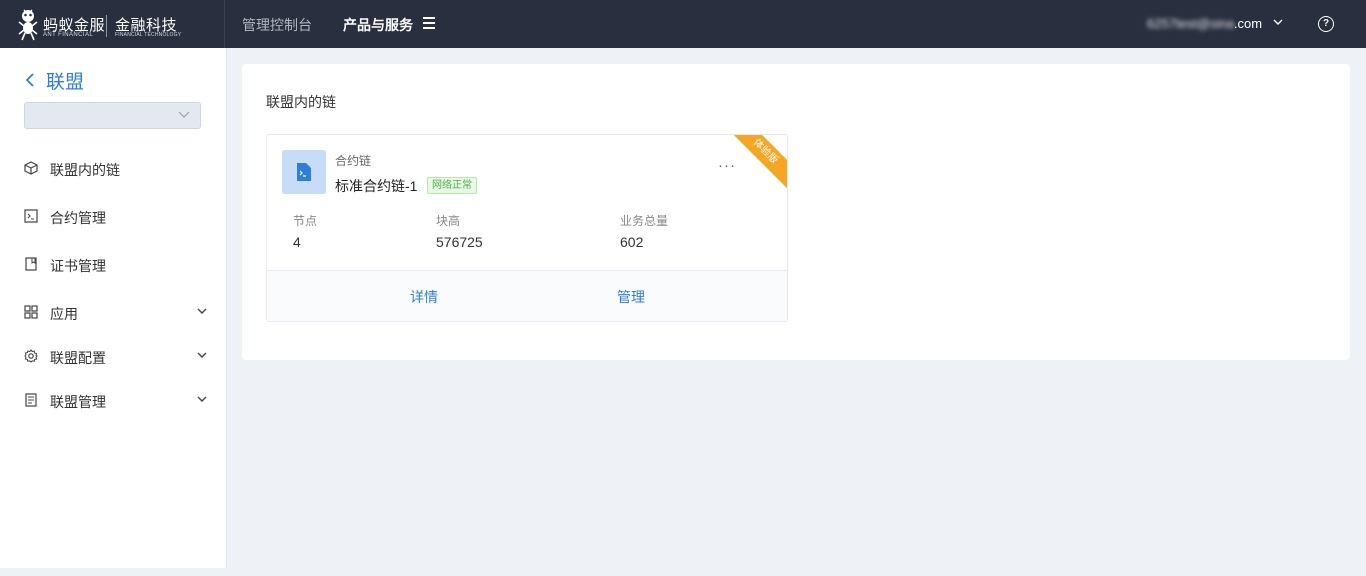 The width and height of the screenshot is (1366, 576). What do you see at coordinates (78, 402) in the screenshot?
I see `sidebar-item-label: 联盟管理` at bounding box center [78, 402].